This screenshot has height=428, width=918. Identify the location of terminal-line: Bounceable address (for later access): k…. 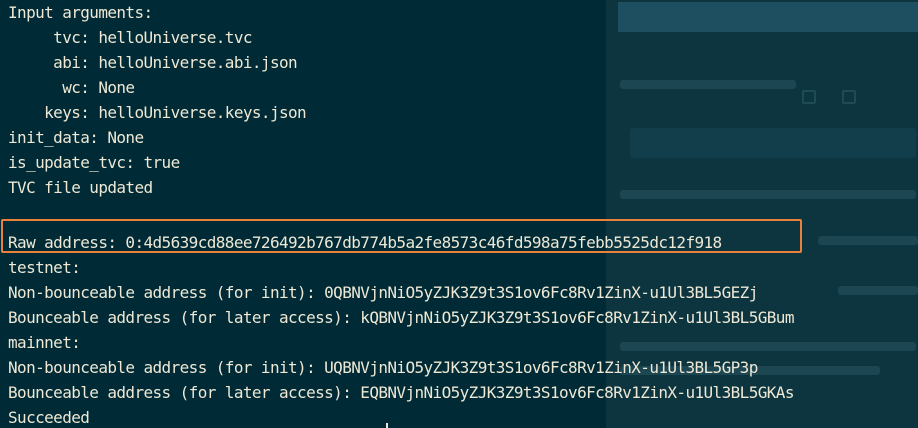
(401, 317).